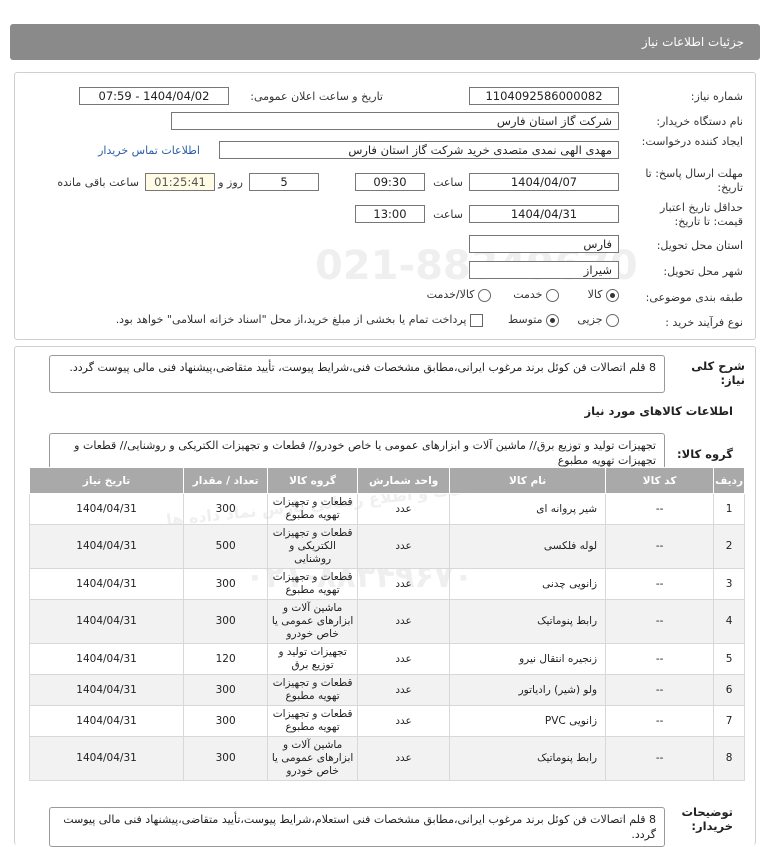 The image size is (770, 847). Describe the element at coordinates (284, 182) in the screenshot. I see `days-field: 5` at that location.